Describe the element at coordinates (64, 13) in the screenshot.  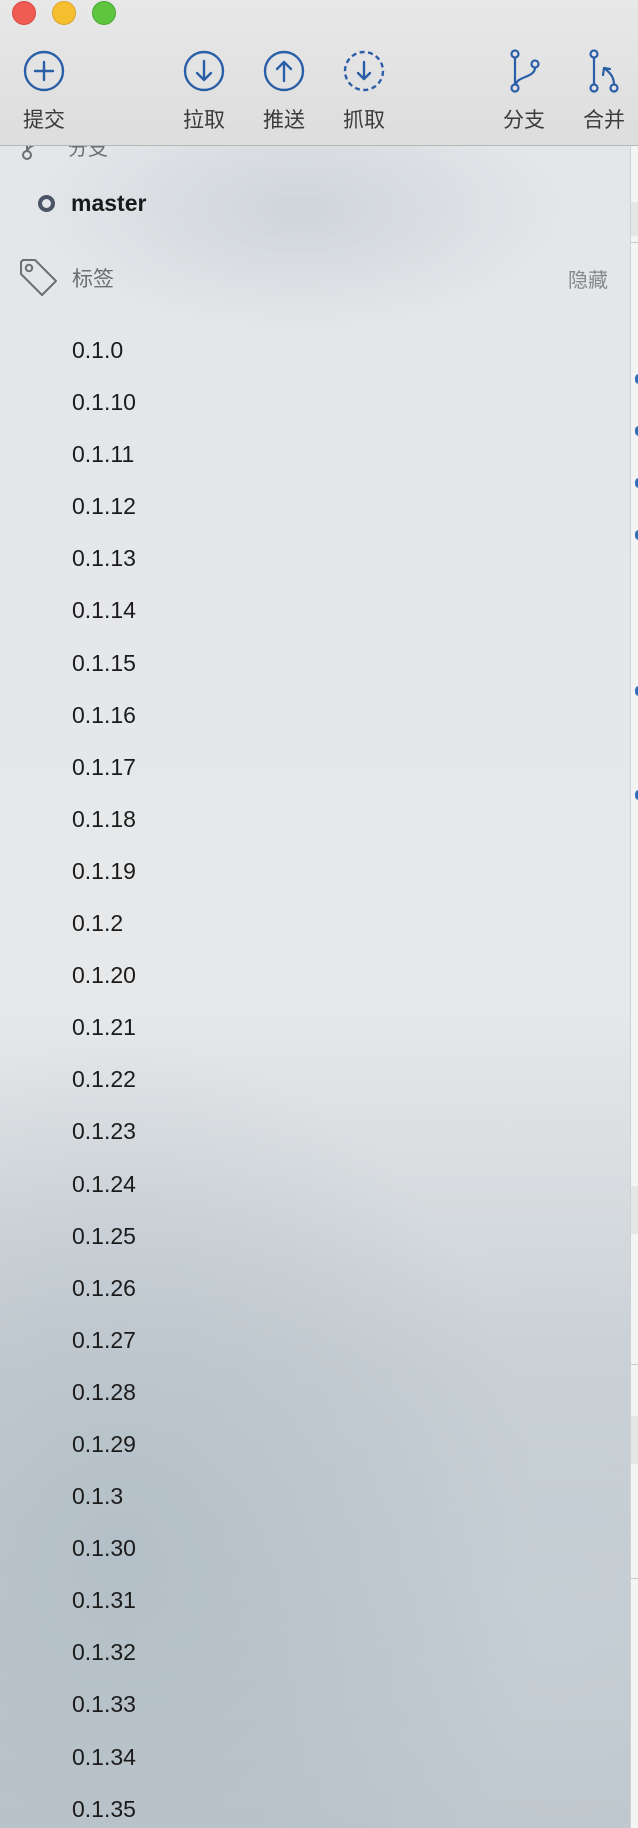
I see `minimize-window-button` at that location.